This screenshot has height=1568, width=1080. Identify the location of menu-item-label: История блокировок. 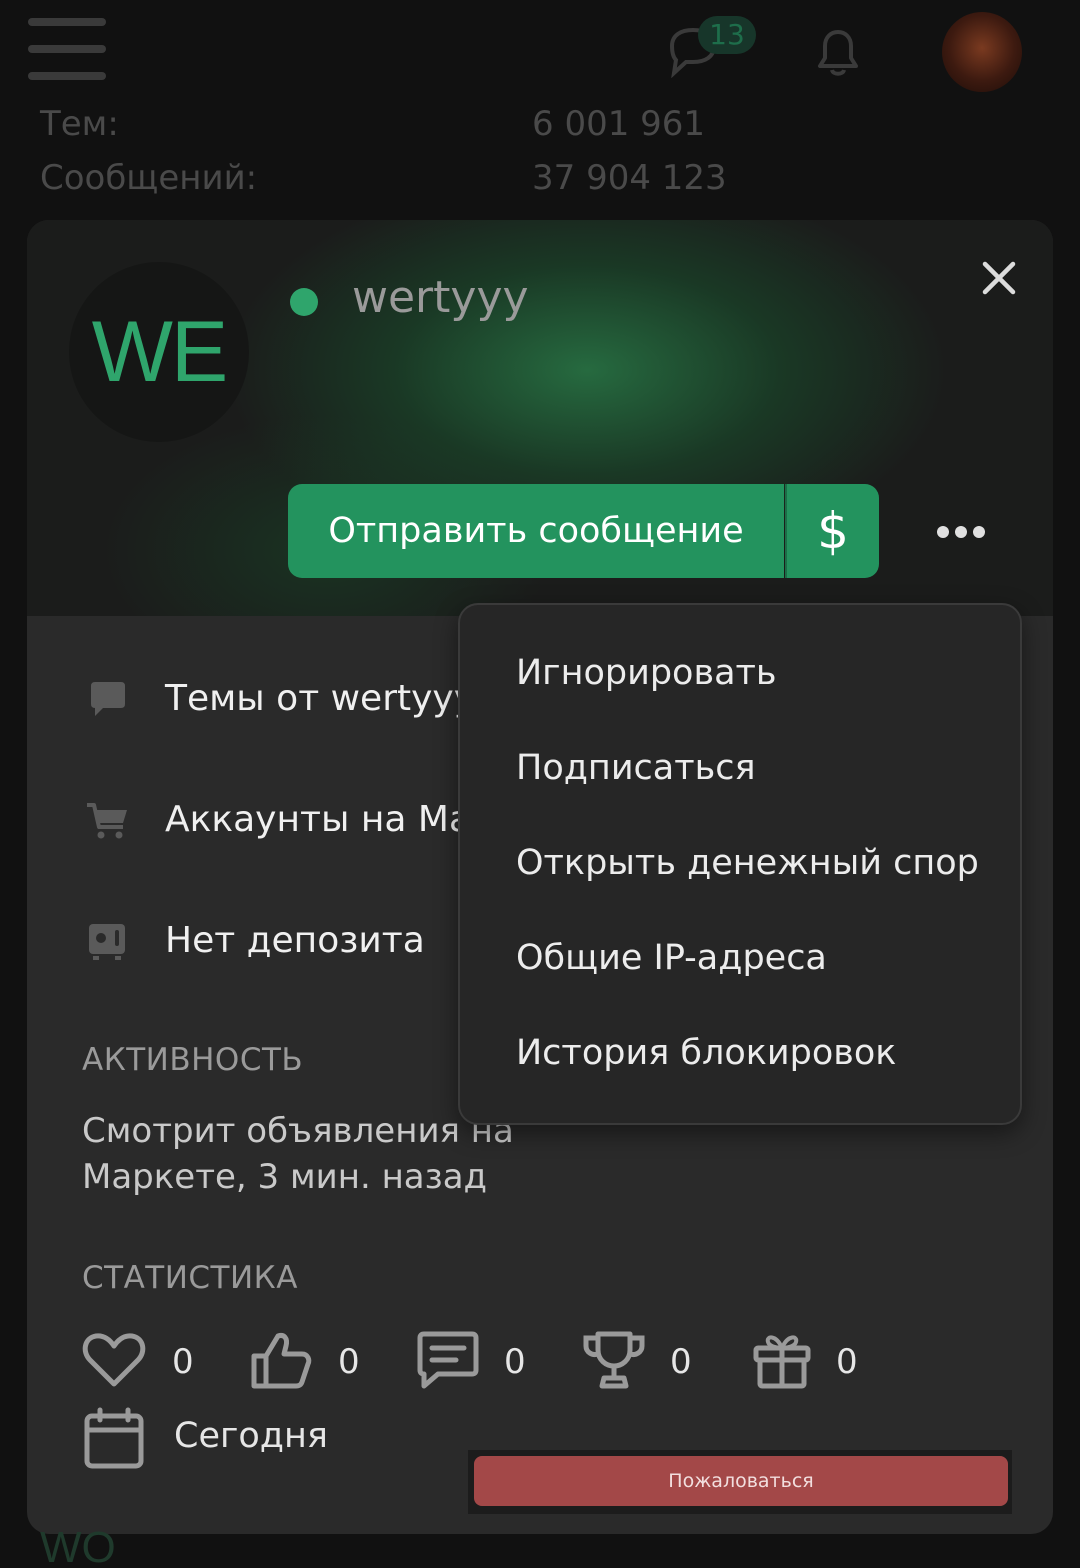
(706, 1053).